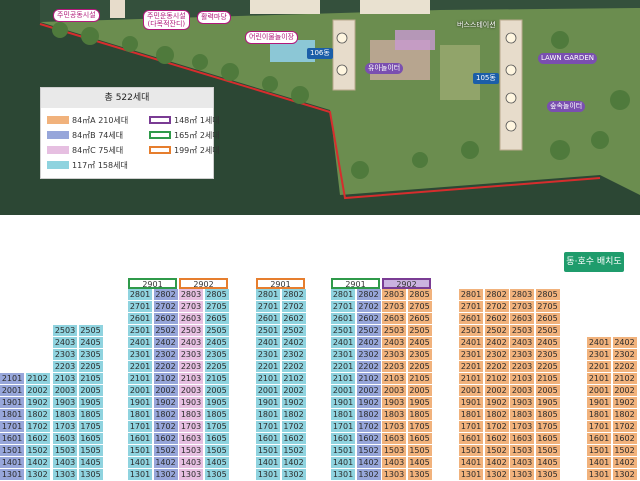  I want to click on unit-cell: 2703, so click(191, 307).